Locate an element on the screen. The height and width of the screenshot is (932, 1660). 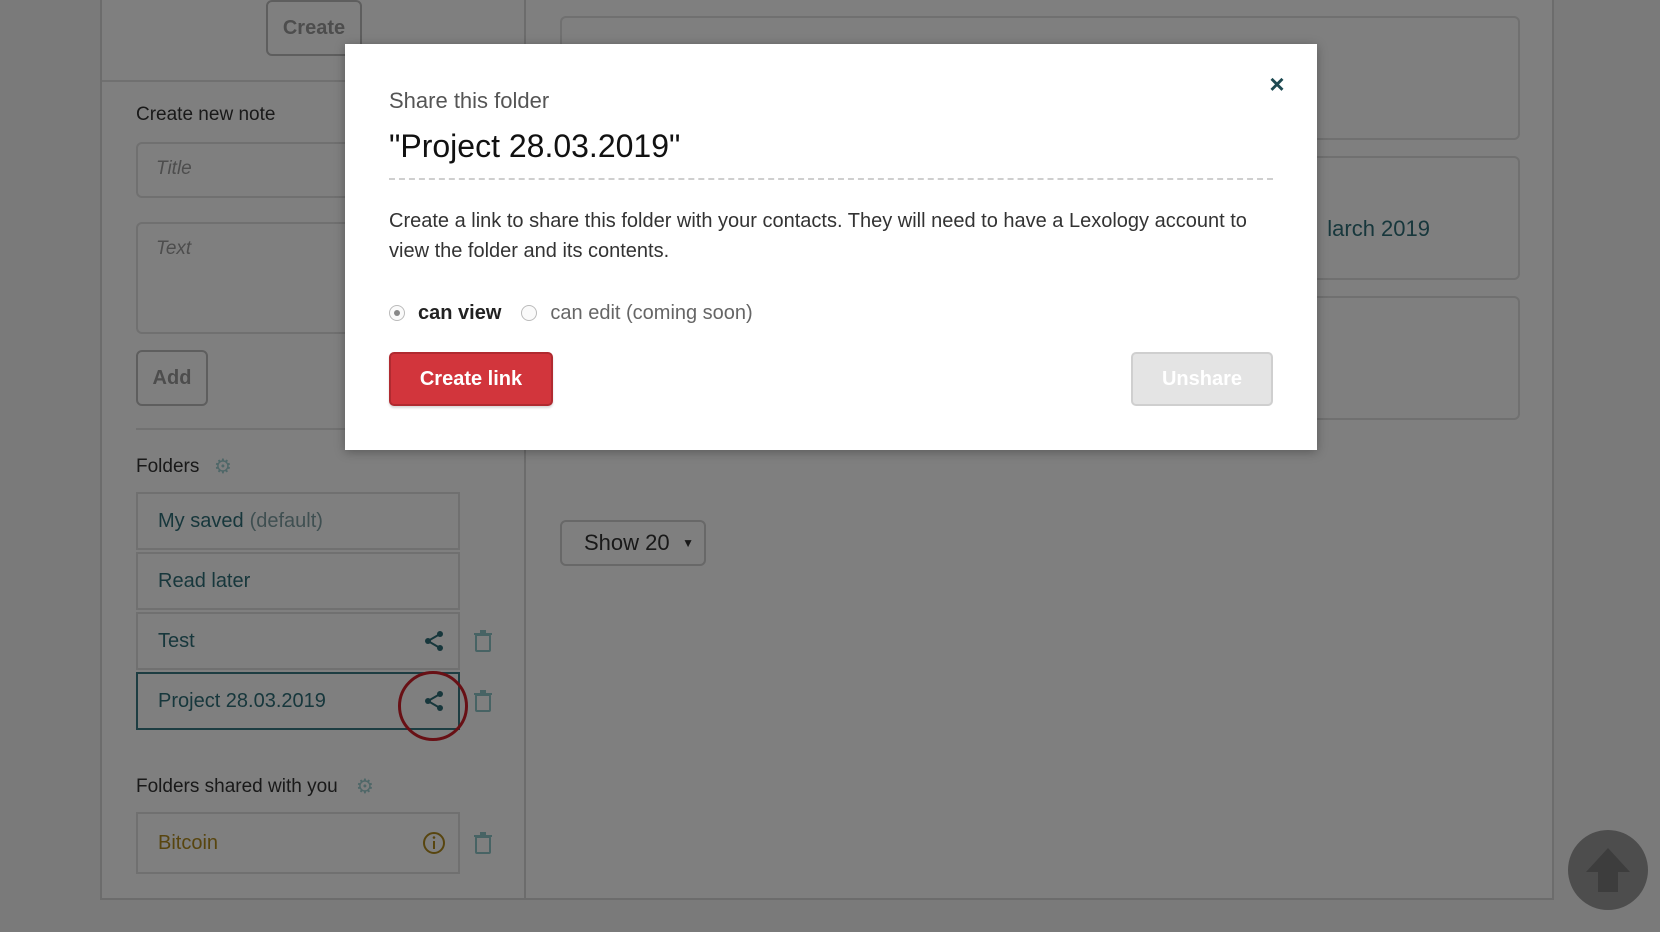
modal-subtitle: Share this folder is located at coordinates (469, 100).